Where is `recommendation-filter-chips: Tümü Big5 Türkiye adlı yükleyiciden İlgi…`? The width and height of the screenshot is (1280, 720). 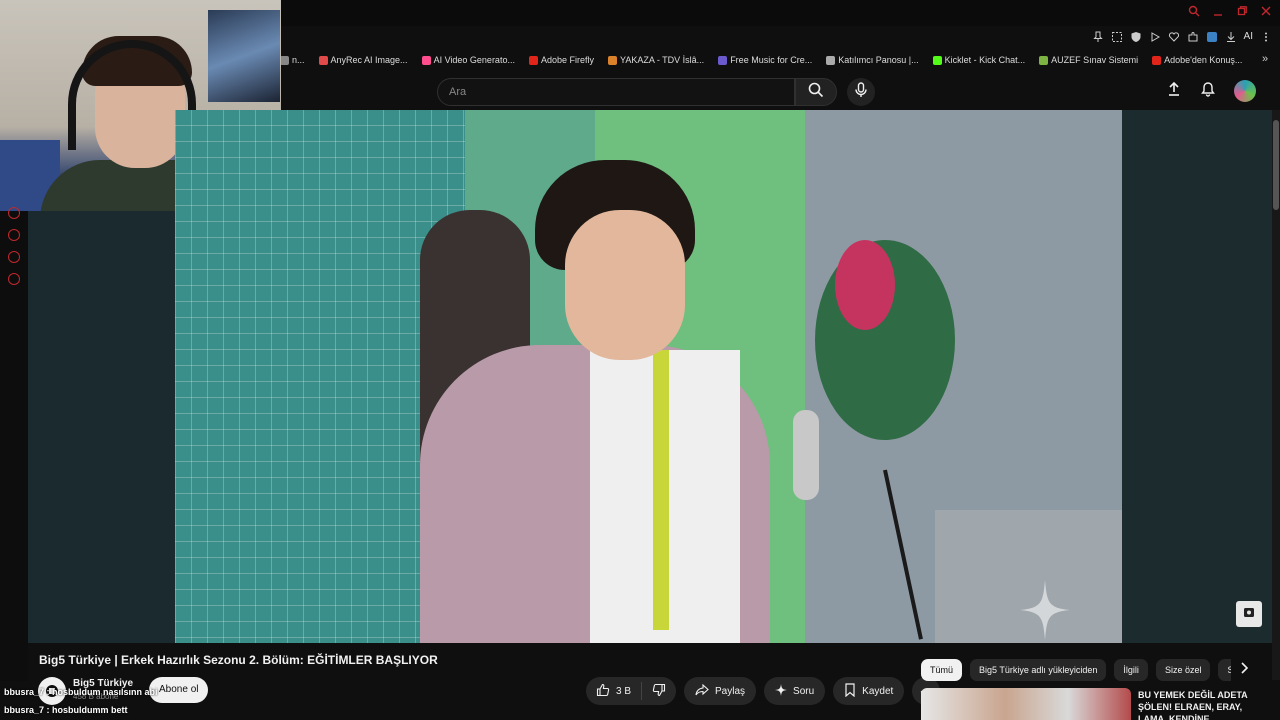
recommendation-filter-chips: Tümü Big5 Türkiye adlı yükleyiciden İlgi… is located at coordinates (1076, 670).